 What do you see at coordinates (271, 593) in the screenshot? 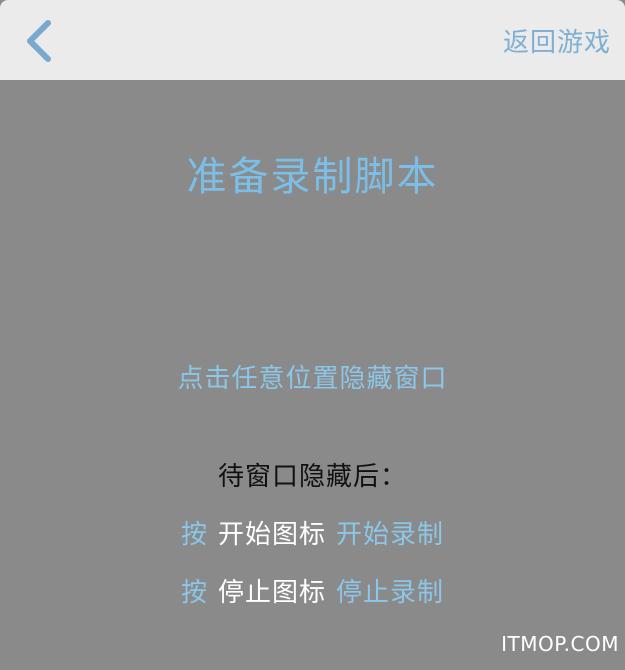
I see `stop-icon-label: 停止图标` at bounding box center [271, 593].